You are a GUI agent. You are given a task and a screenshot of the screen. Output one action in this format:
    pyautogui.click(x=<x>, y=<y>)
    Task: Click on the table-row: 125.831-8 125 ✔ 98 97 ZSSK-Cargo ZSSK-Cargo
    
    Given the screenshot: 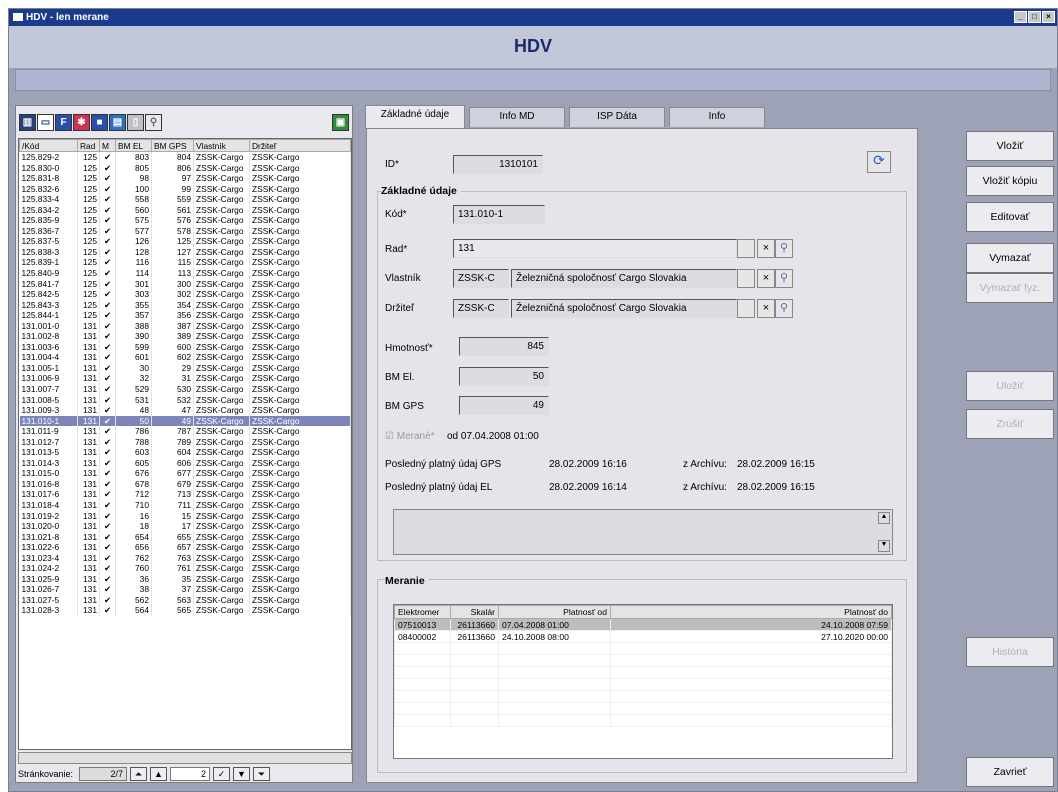 What is the action you would take?
    pyautogui.click(x=185, y=178)
    